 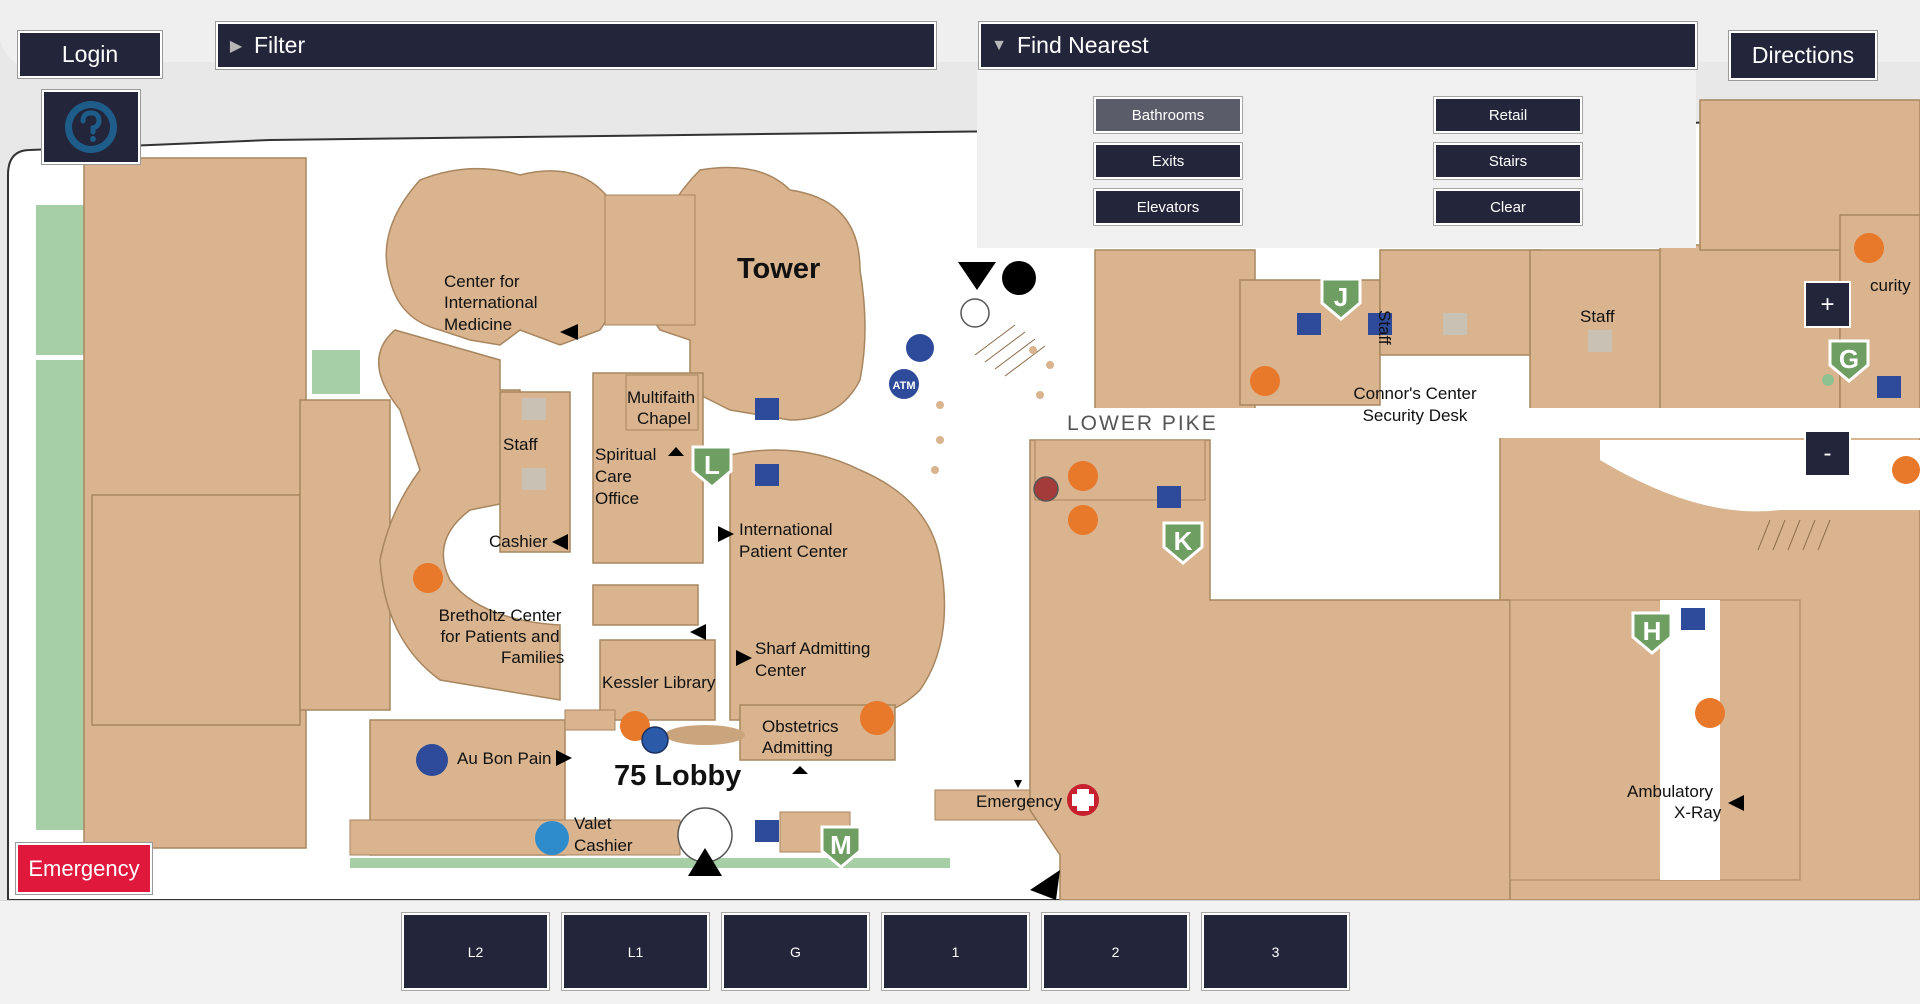 What do you see at coordinates (613, 476) in the screenshot?
I see `spiritual-label-2: Care` at bounding box center [613, 476].